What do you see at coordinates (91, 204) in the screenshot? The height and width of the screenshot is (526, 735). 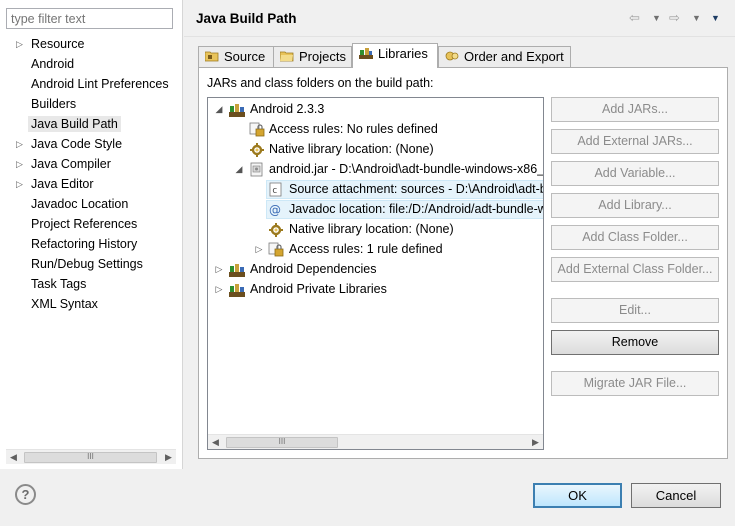 I see `nav-item-javadoc-location: Javadoc Location` at bounding box center [91, 204].